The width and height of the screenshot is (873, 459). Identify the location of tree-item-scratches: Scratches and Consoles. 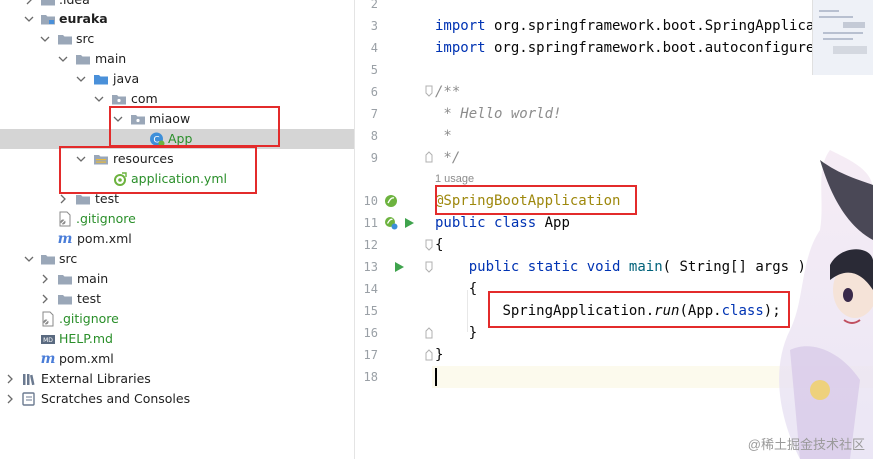
(177, 399).